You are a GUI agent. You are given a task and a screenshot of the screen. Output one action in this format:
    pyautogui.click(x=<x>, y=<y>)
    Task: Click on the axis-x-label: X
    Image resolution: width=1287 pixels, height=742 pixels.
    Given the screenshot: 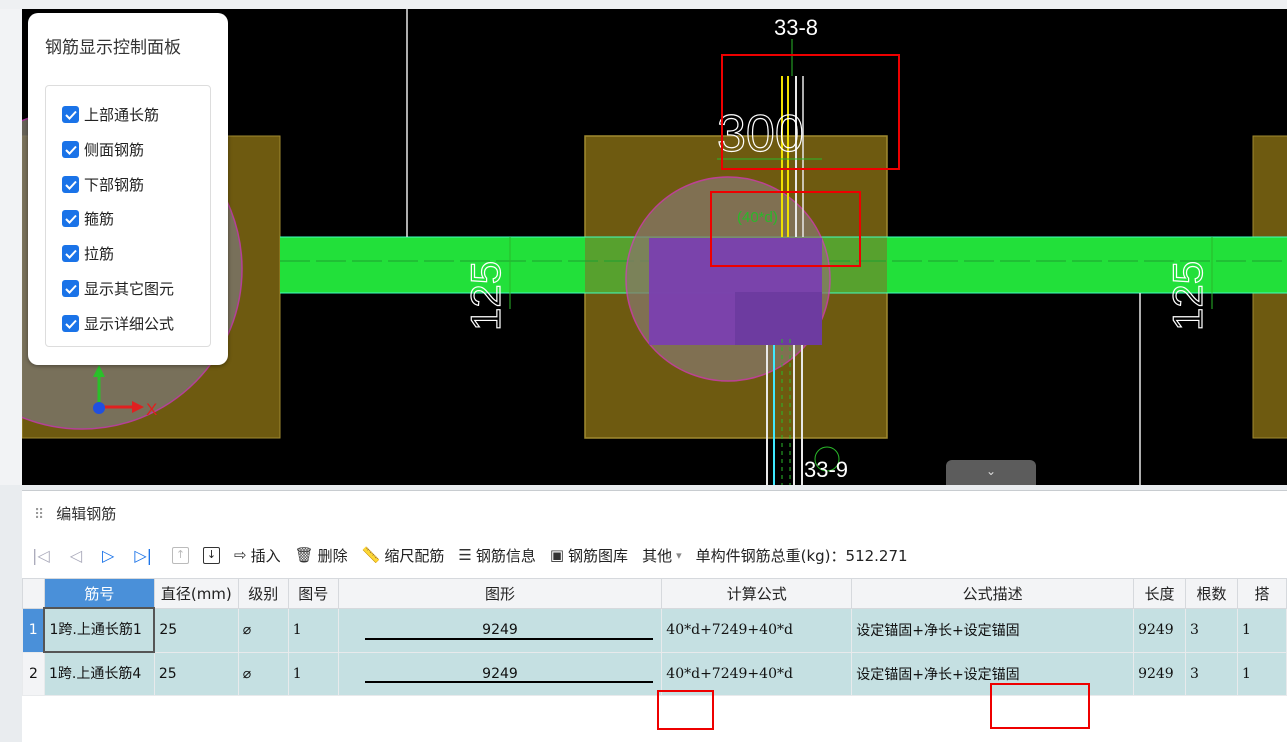 What is the action you would take?
    pyautogui.click(x=151, y=409)
    